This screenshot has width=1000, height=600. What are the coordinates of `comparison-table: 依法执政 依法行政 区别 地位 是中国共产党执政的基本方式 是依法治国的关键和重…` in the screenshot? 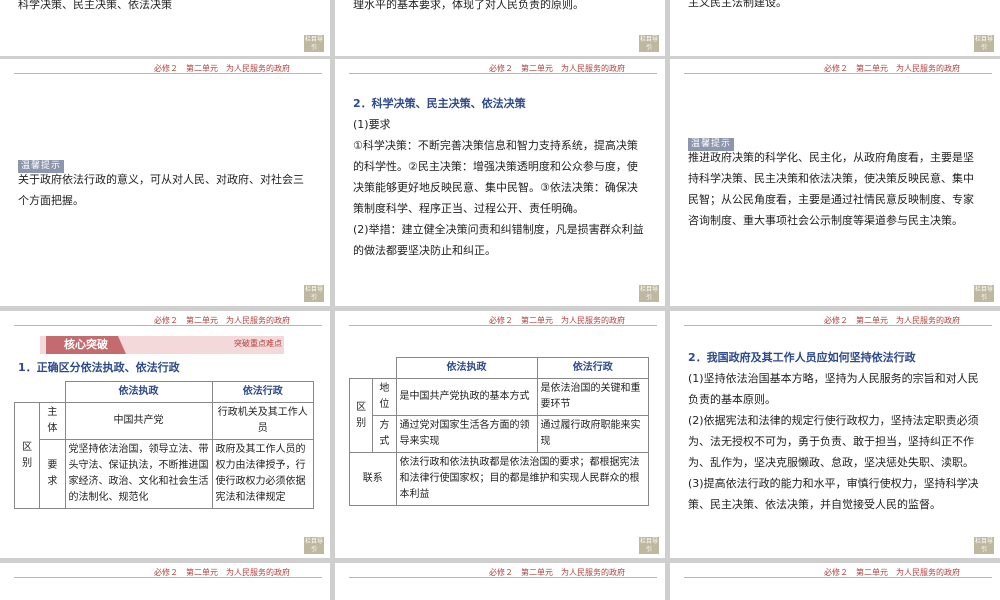 It's located at (498, 431).